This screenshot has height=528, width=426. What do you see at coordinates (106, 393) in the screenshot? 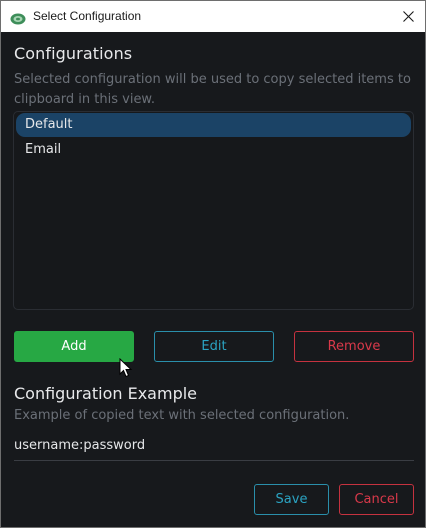
I see `example-heading: Configuration Example` at bounding box center [106, 393].